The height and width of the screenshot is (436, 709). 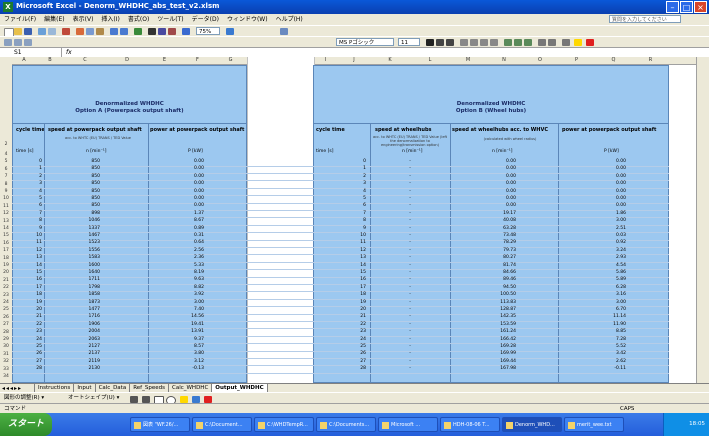 I want to click on cell-time: 15, so click(x=28, y=273).